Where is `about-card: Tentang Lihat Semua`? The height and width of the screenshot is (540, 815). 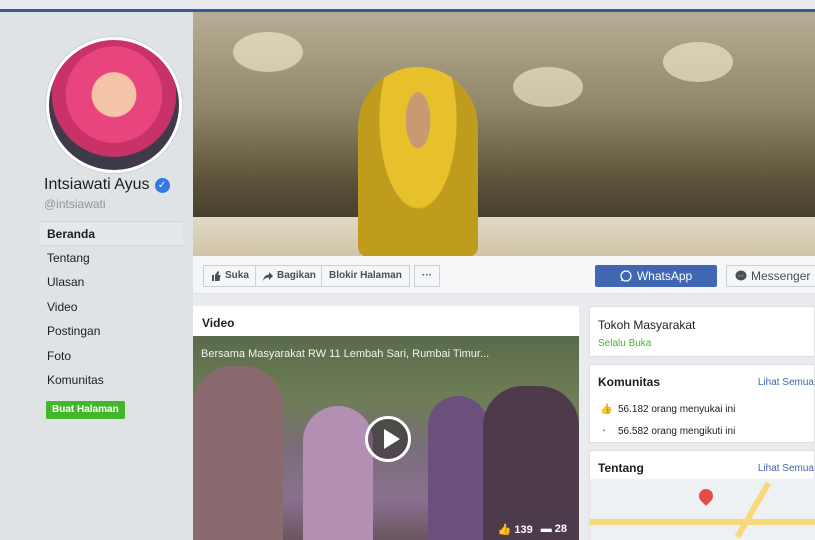 about-card: Tentang Lihat Semua is located at coordinates (702, 495).